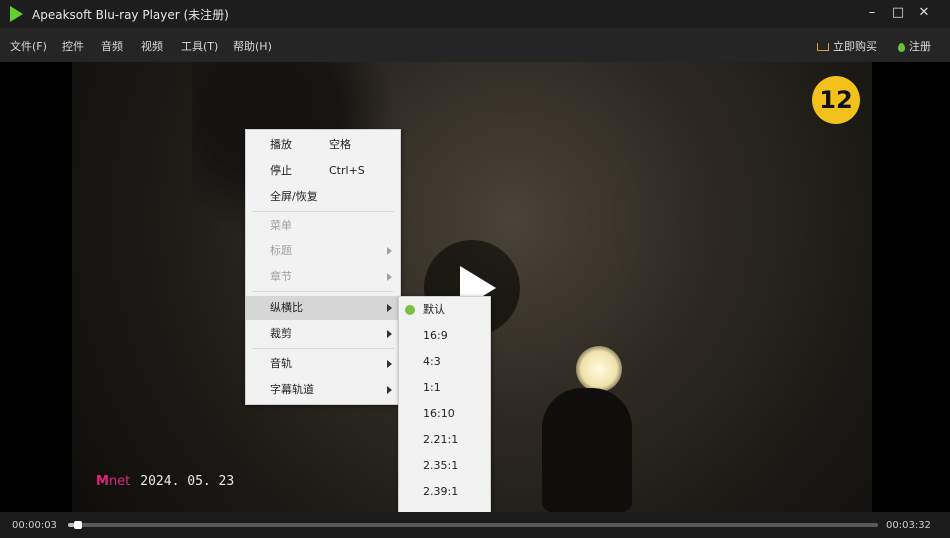  Describe the element at coordinates (281, 276) in the screenshot. I see `ctx-chapter-label: 章节` at that location.